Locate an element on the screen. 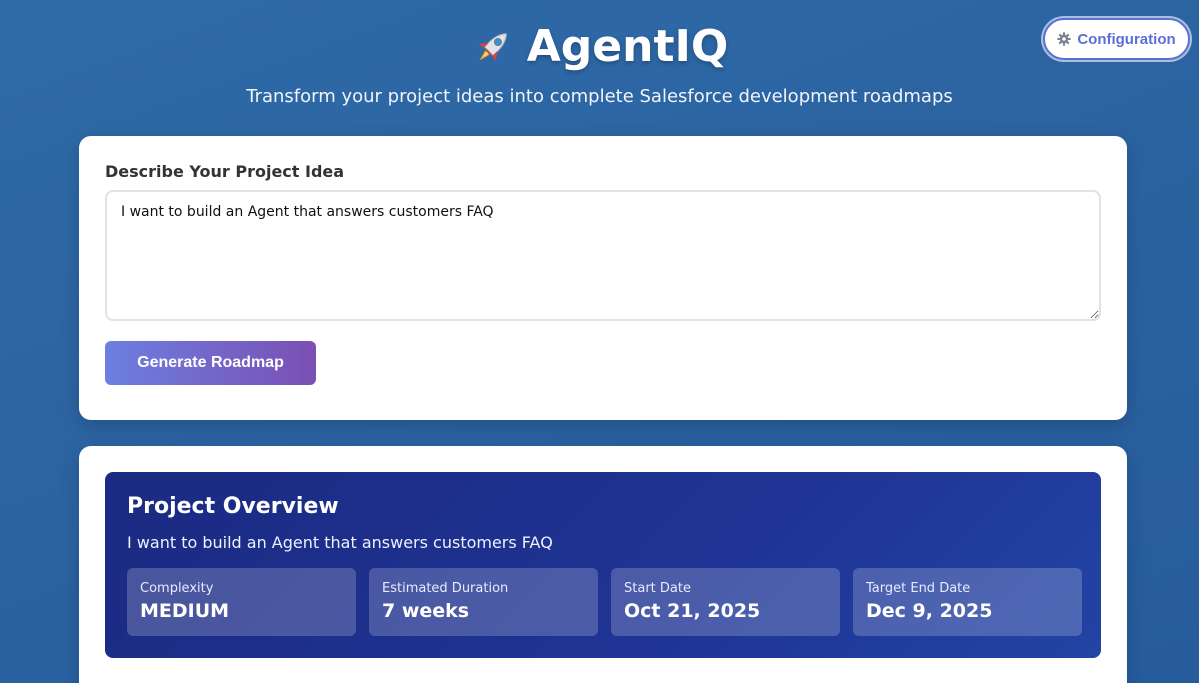 The height and width of the screenshot is (683, 1199). stat-estimated-duration: Estimated Duration 7 weeks is located at coordinates (483, 602).